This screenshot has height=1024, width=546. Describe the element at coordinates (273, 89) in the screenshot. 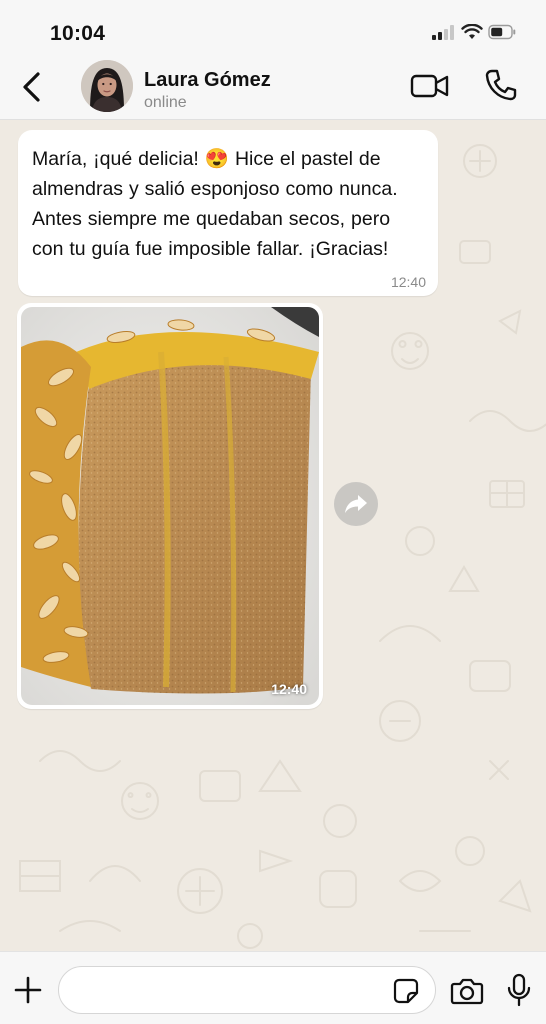

I see `chat-header: Laura Gómez online` at that location.